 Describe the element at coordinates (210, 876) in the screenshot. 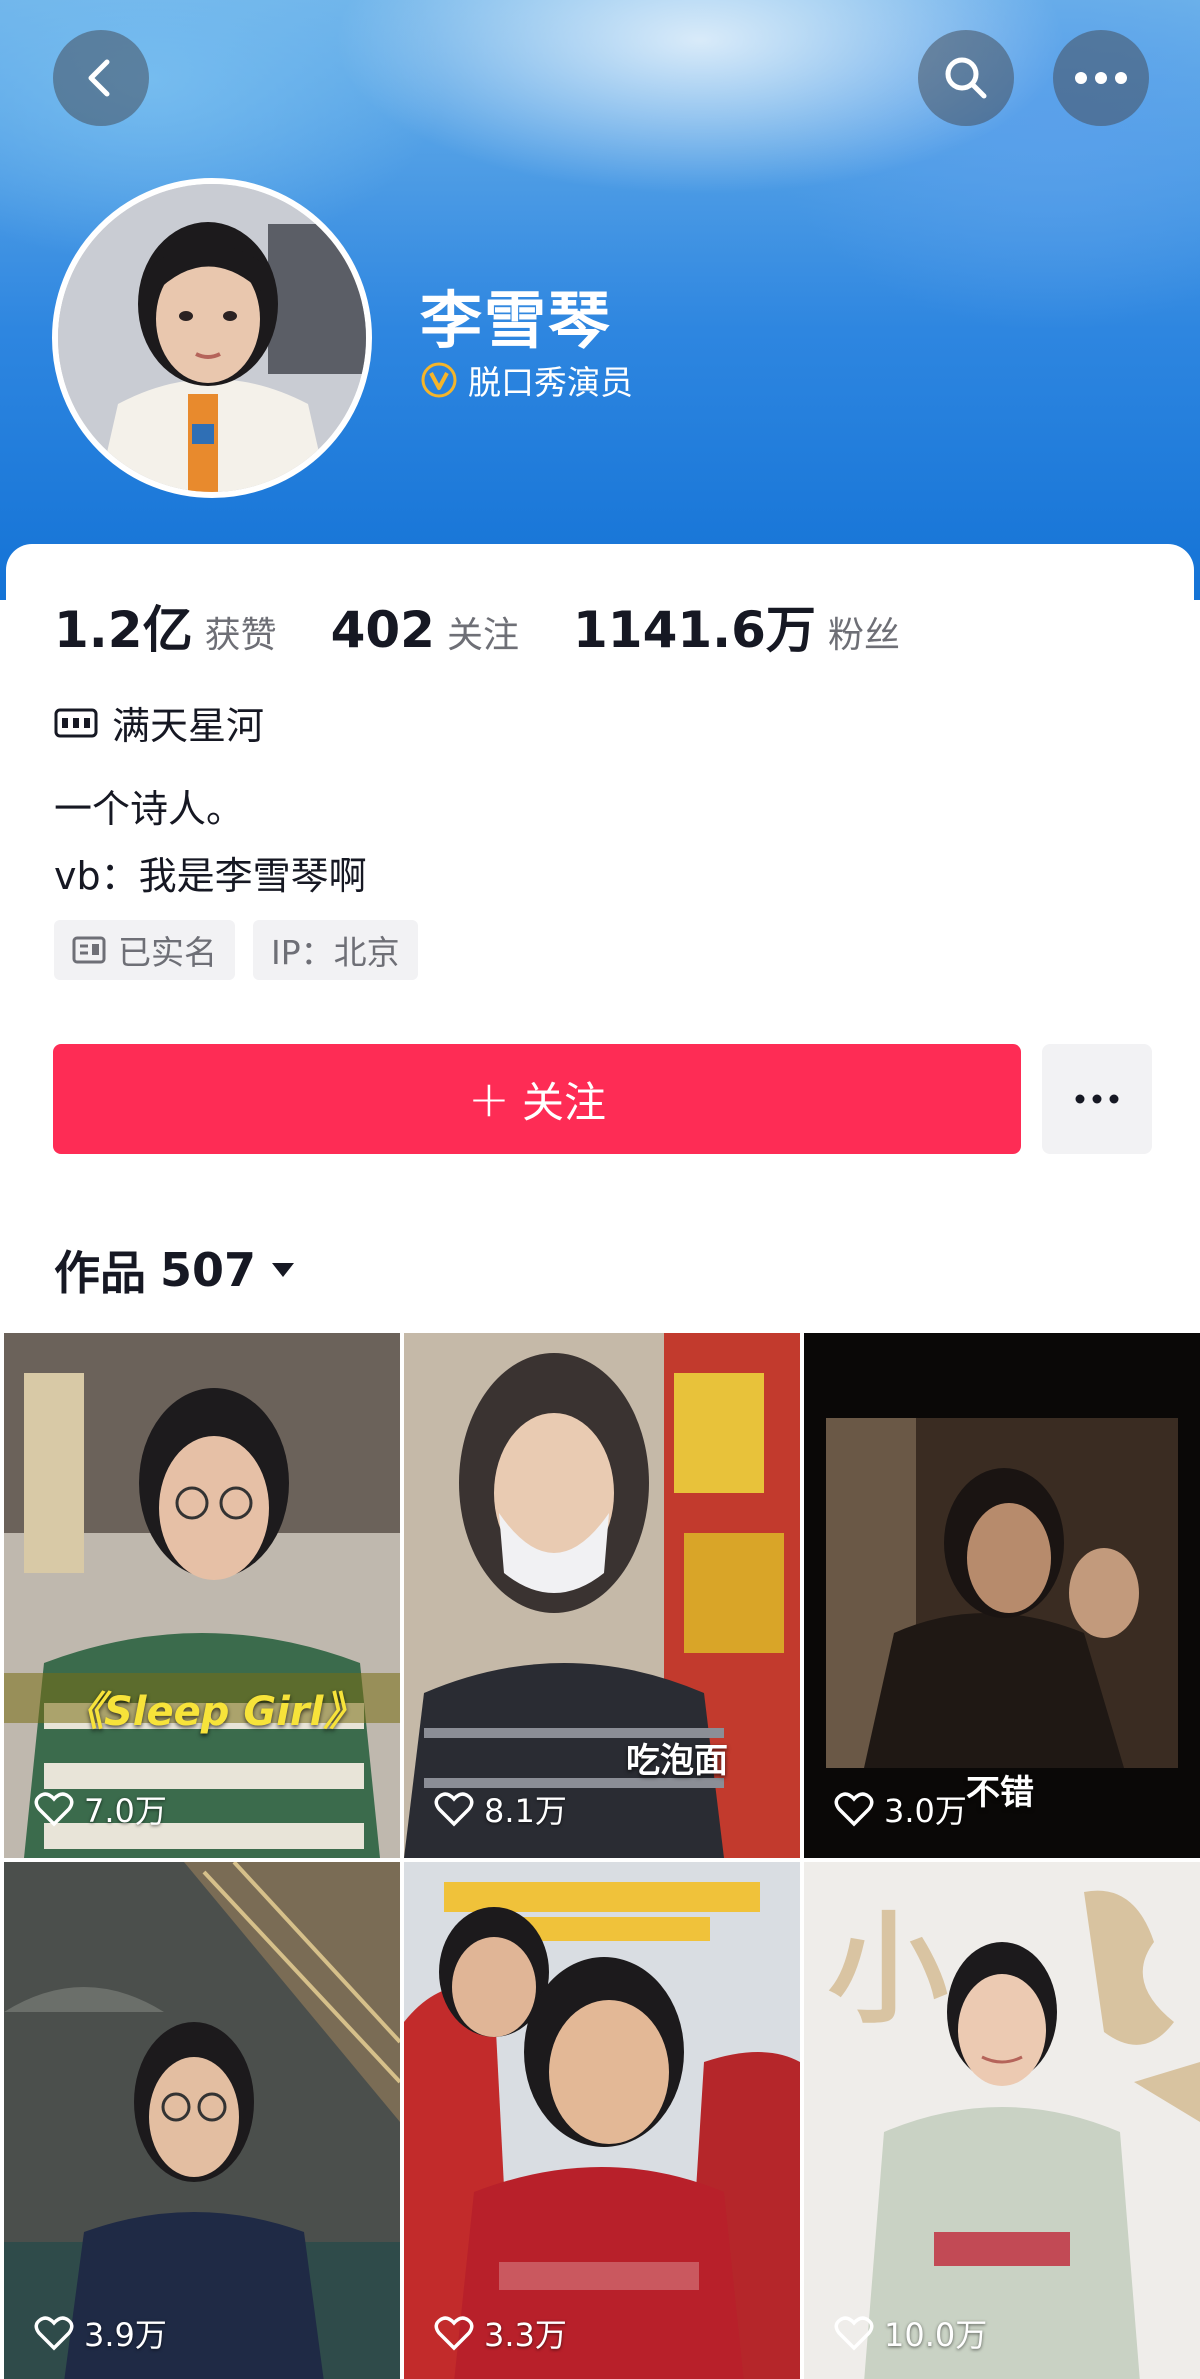

I see `bio-line: vb：我是李雪琴啊` at that location.